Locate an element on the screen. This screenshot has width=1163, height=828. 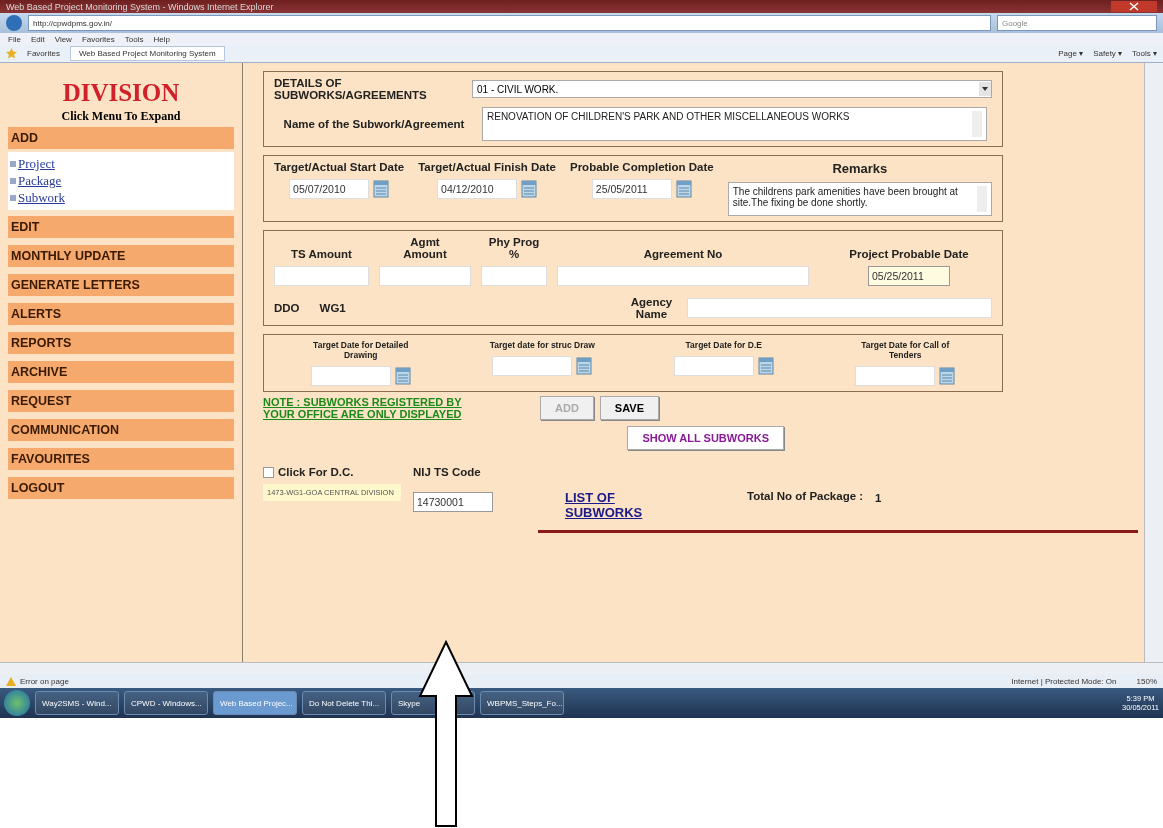
field-label: Target Date for Call of Tenders is located at coordinates (905, 350).